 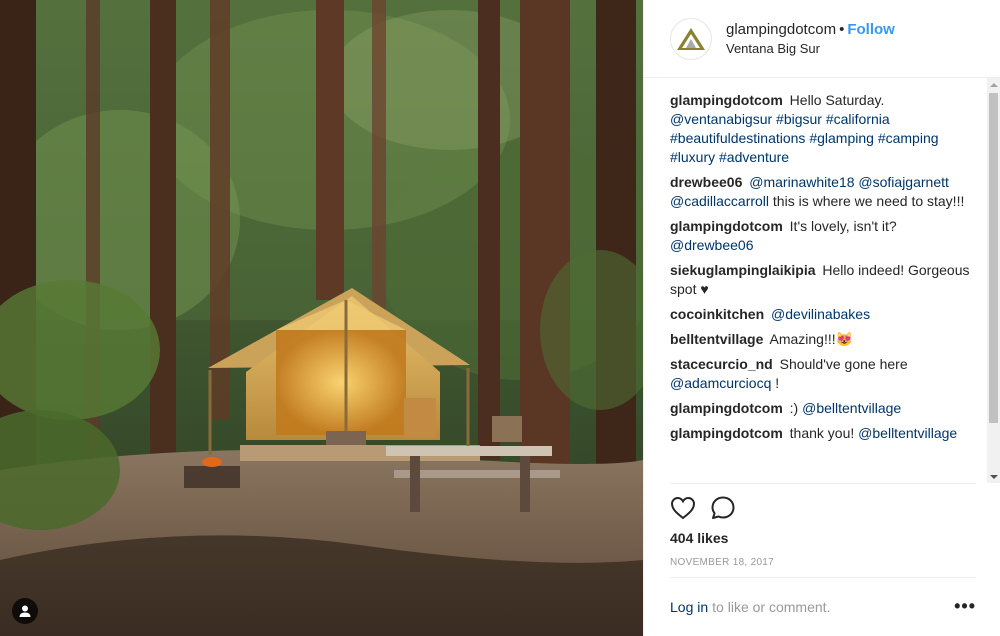 I want to click on more-options-icon: •••, so click(x=965, y=606).